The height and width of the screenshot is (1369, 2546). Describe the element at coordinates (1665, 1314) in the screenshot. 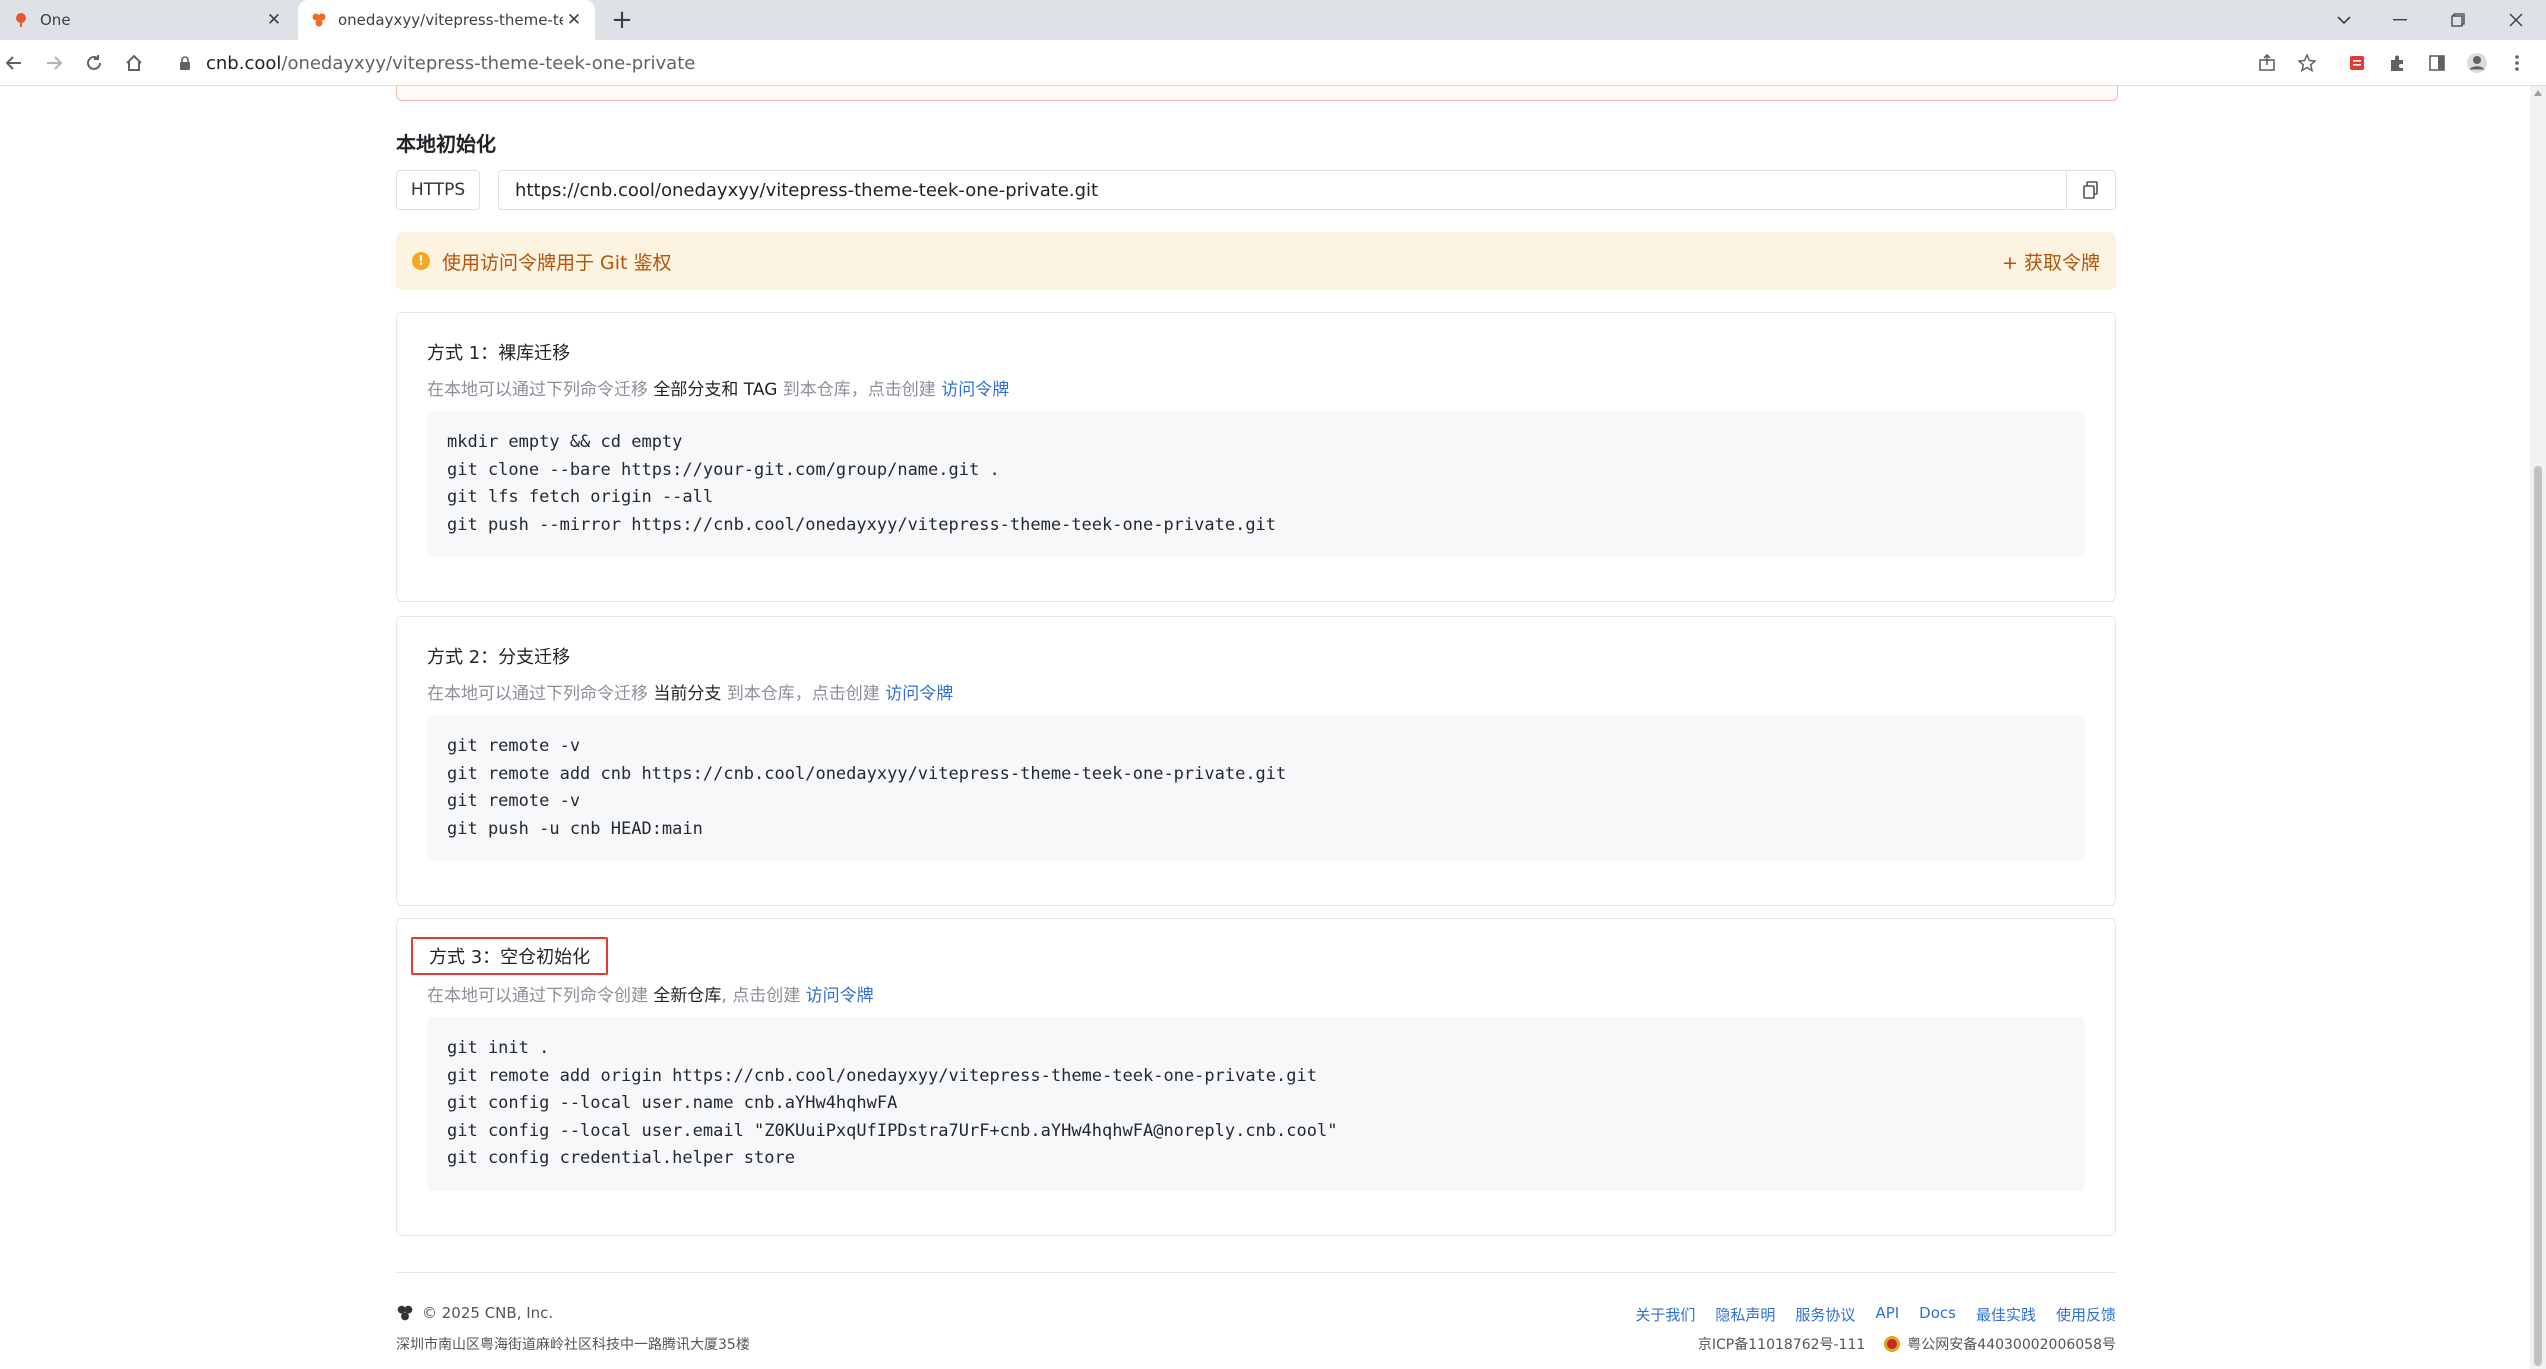

I see `footer-link-about: 关于我们` at that location.